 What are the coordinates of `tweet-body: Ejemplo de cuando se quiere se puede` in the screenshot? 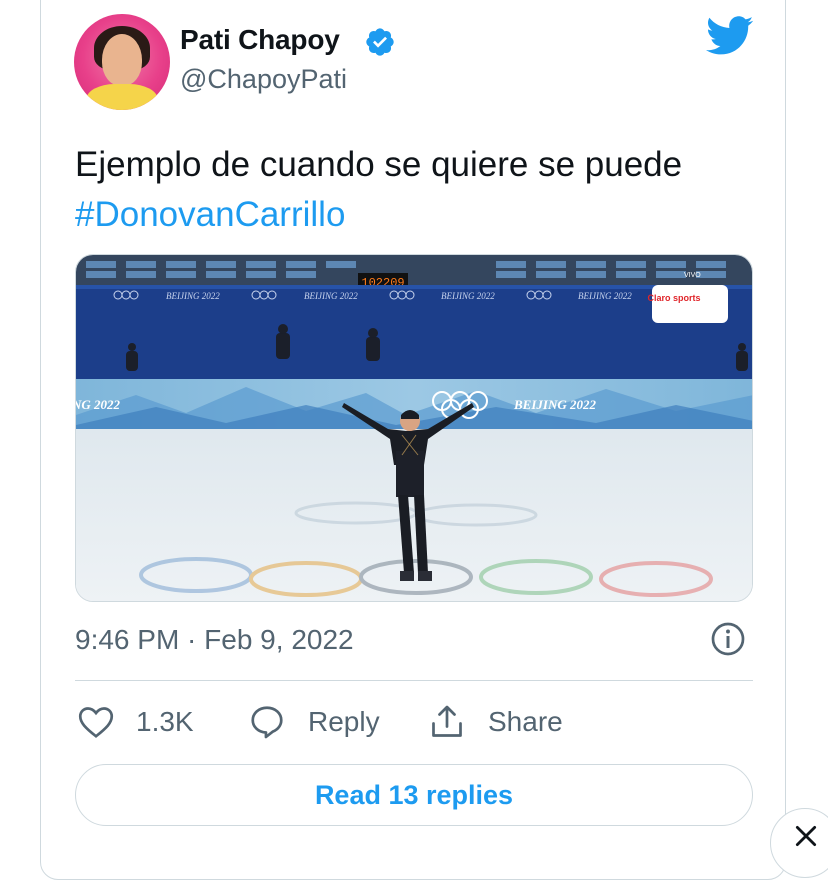 It's located at (379, 164).